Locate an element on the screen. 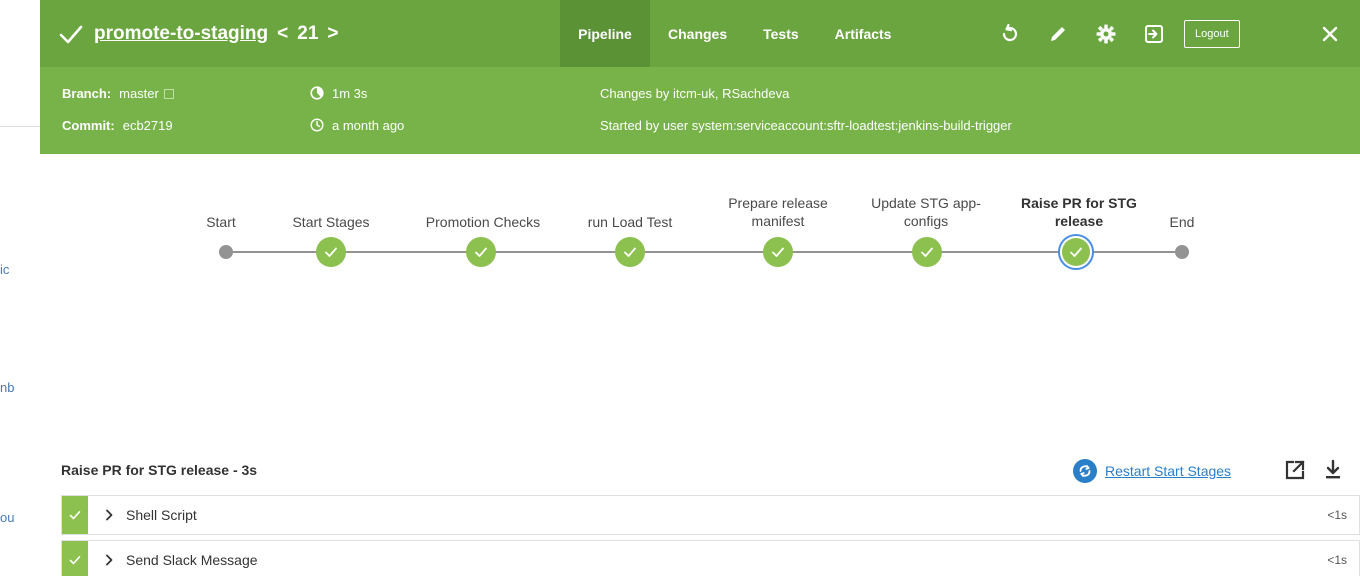  close-icon is located at coordinates (1330, 34).